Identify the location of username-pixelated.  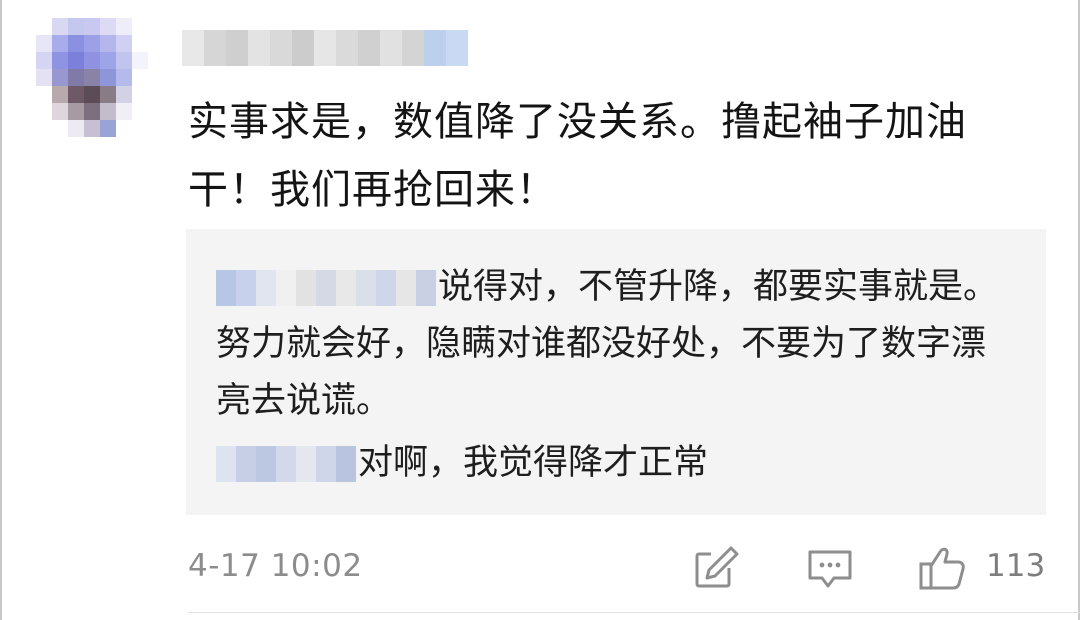
(325, 48).